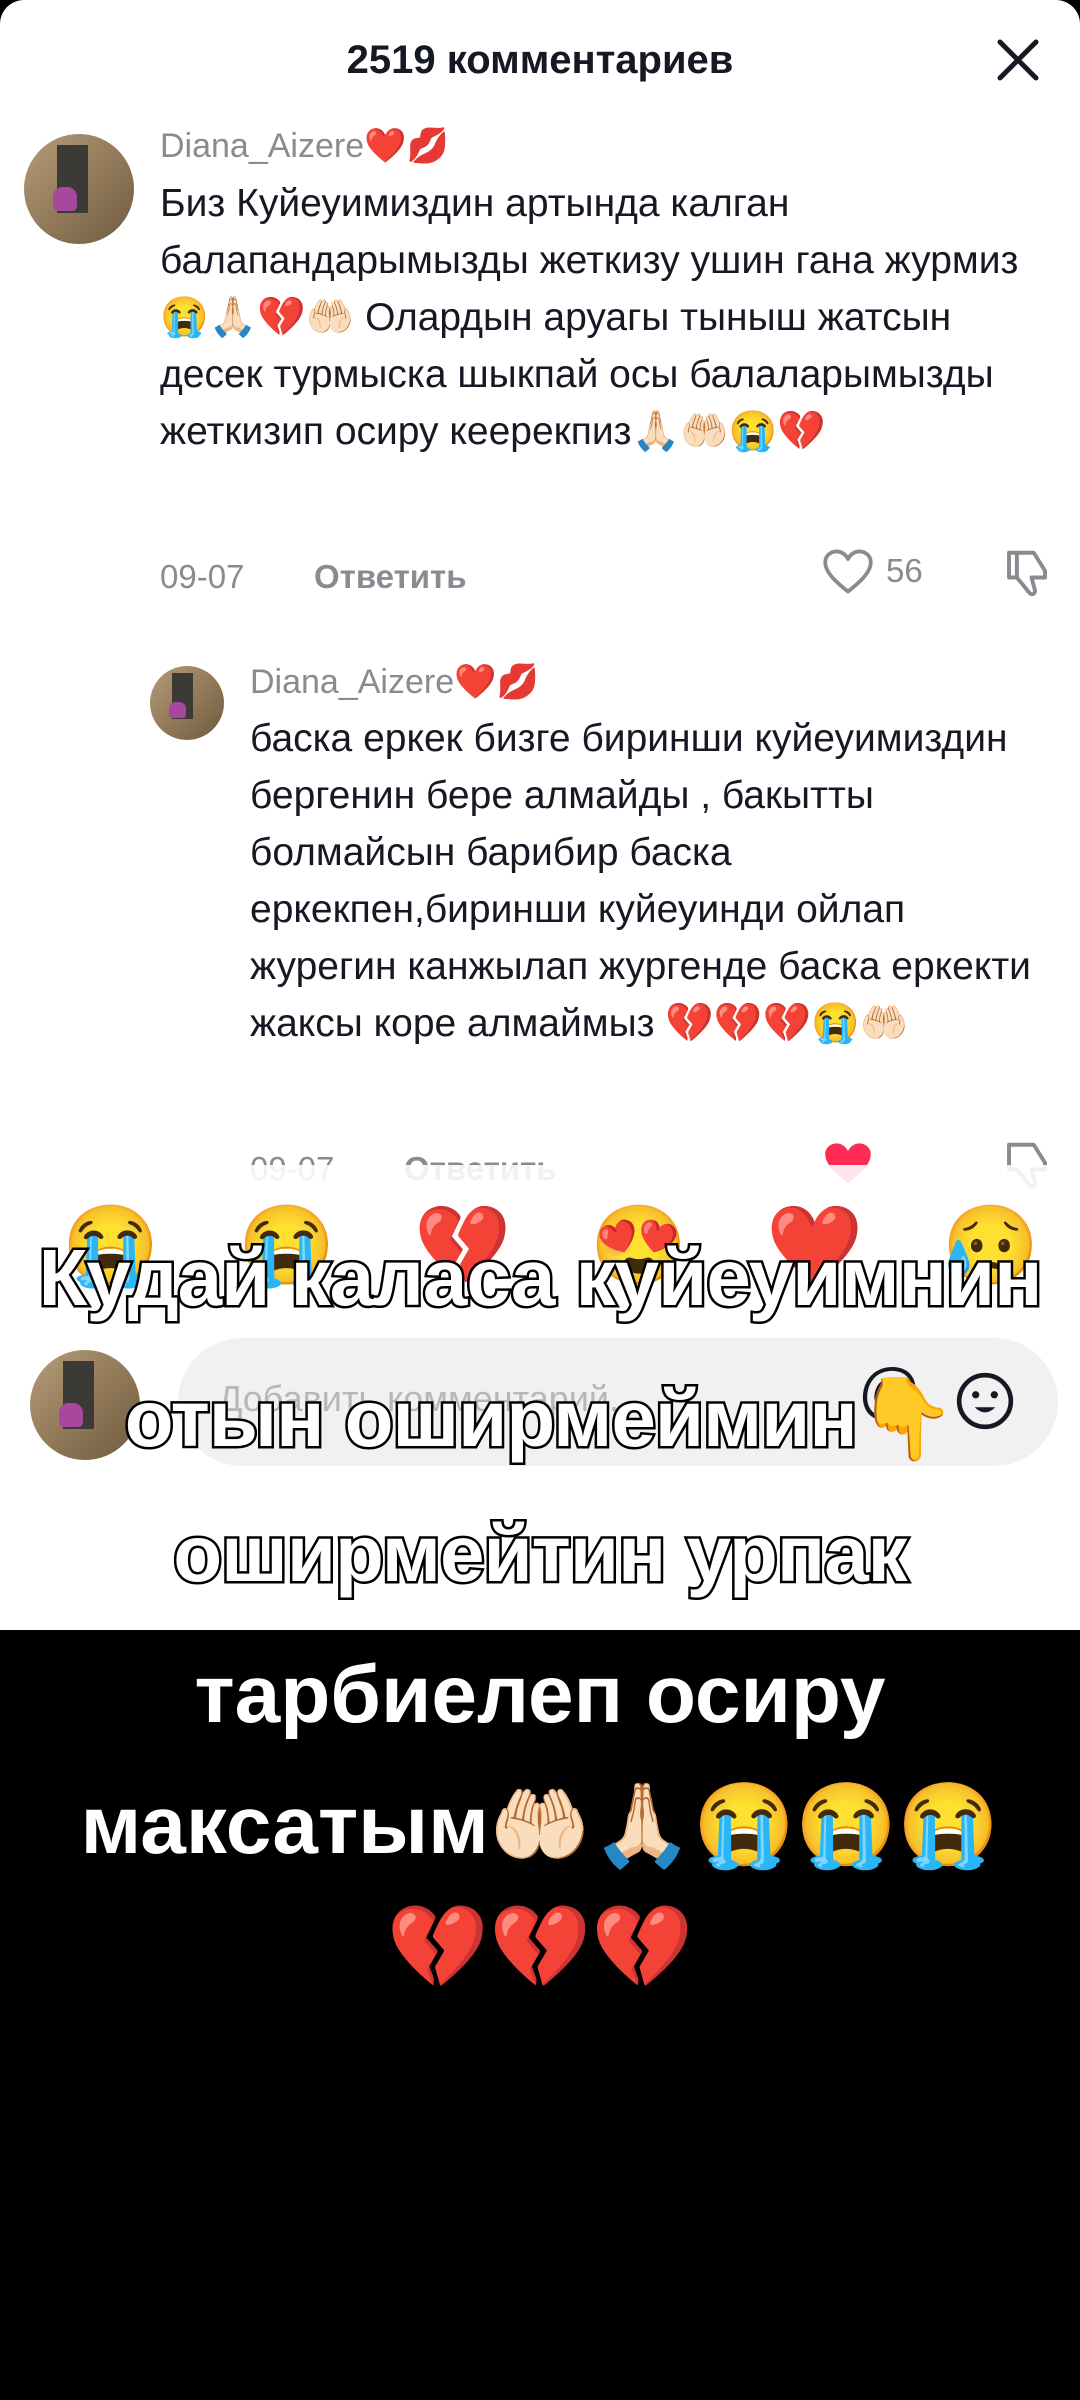 The width and height of the screenshot is (1080, 2400). What do you see at coordinates (1027, 573) in the screenshot?
I see `dislike-icon` at bounding box center [1027, 573].